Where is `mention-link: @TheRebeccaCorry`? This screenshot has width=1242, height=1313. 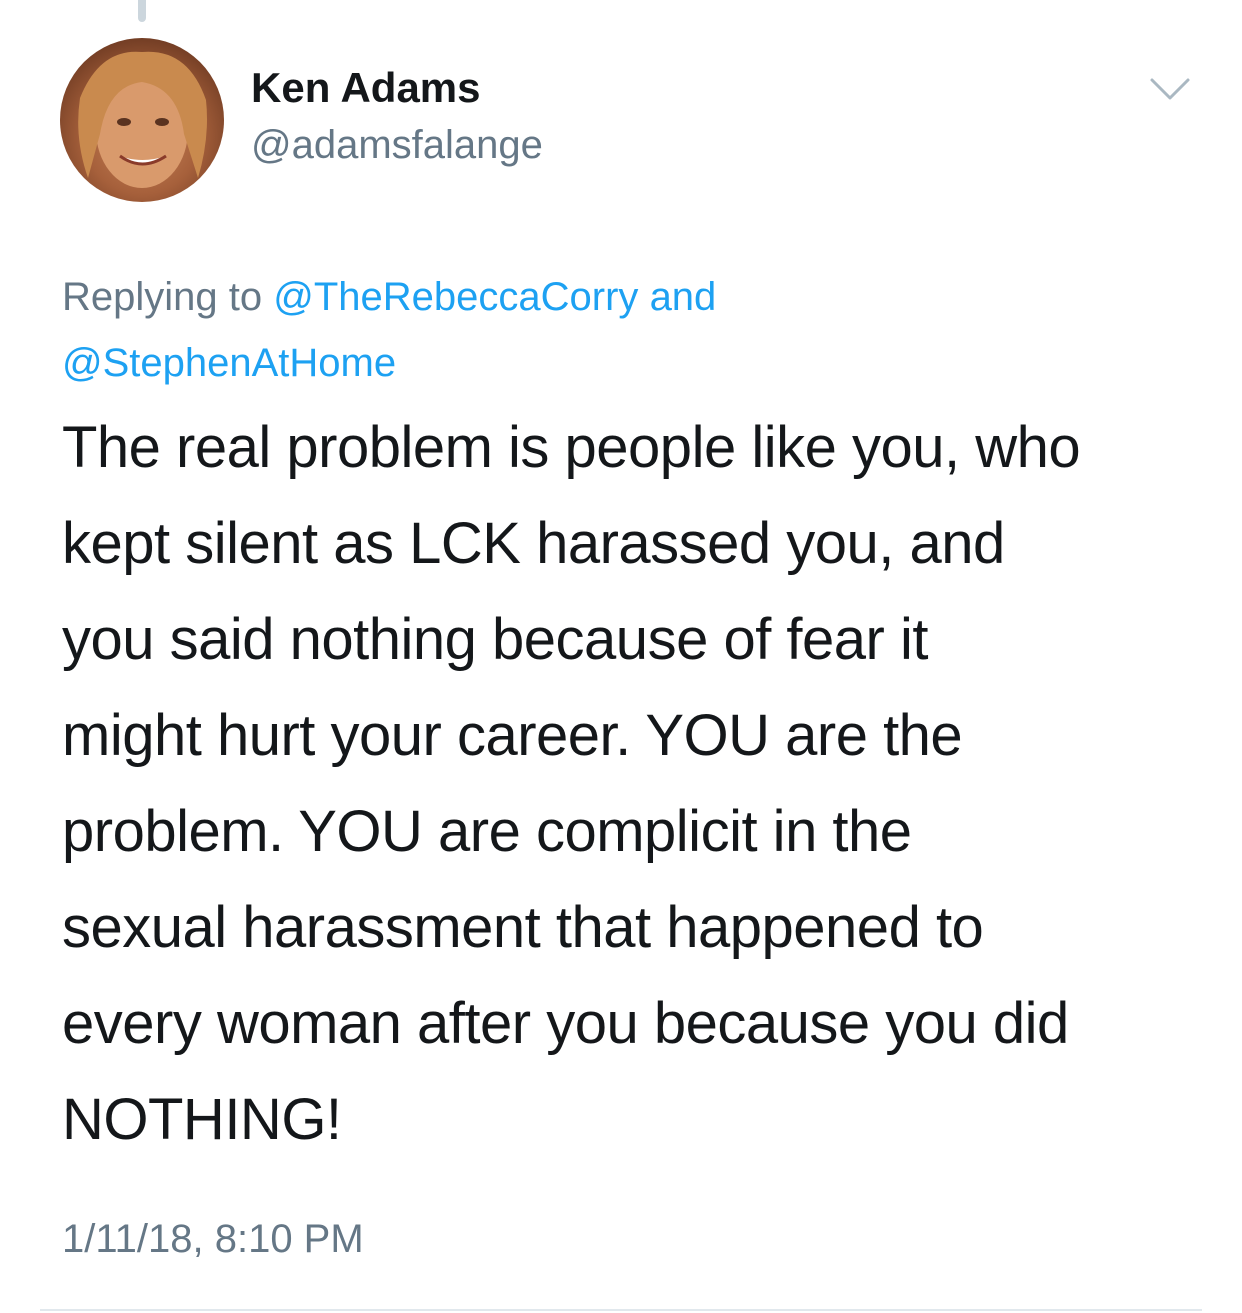 mention-link: @TheRebeccaCorry is located at coordinates (455, 297).